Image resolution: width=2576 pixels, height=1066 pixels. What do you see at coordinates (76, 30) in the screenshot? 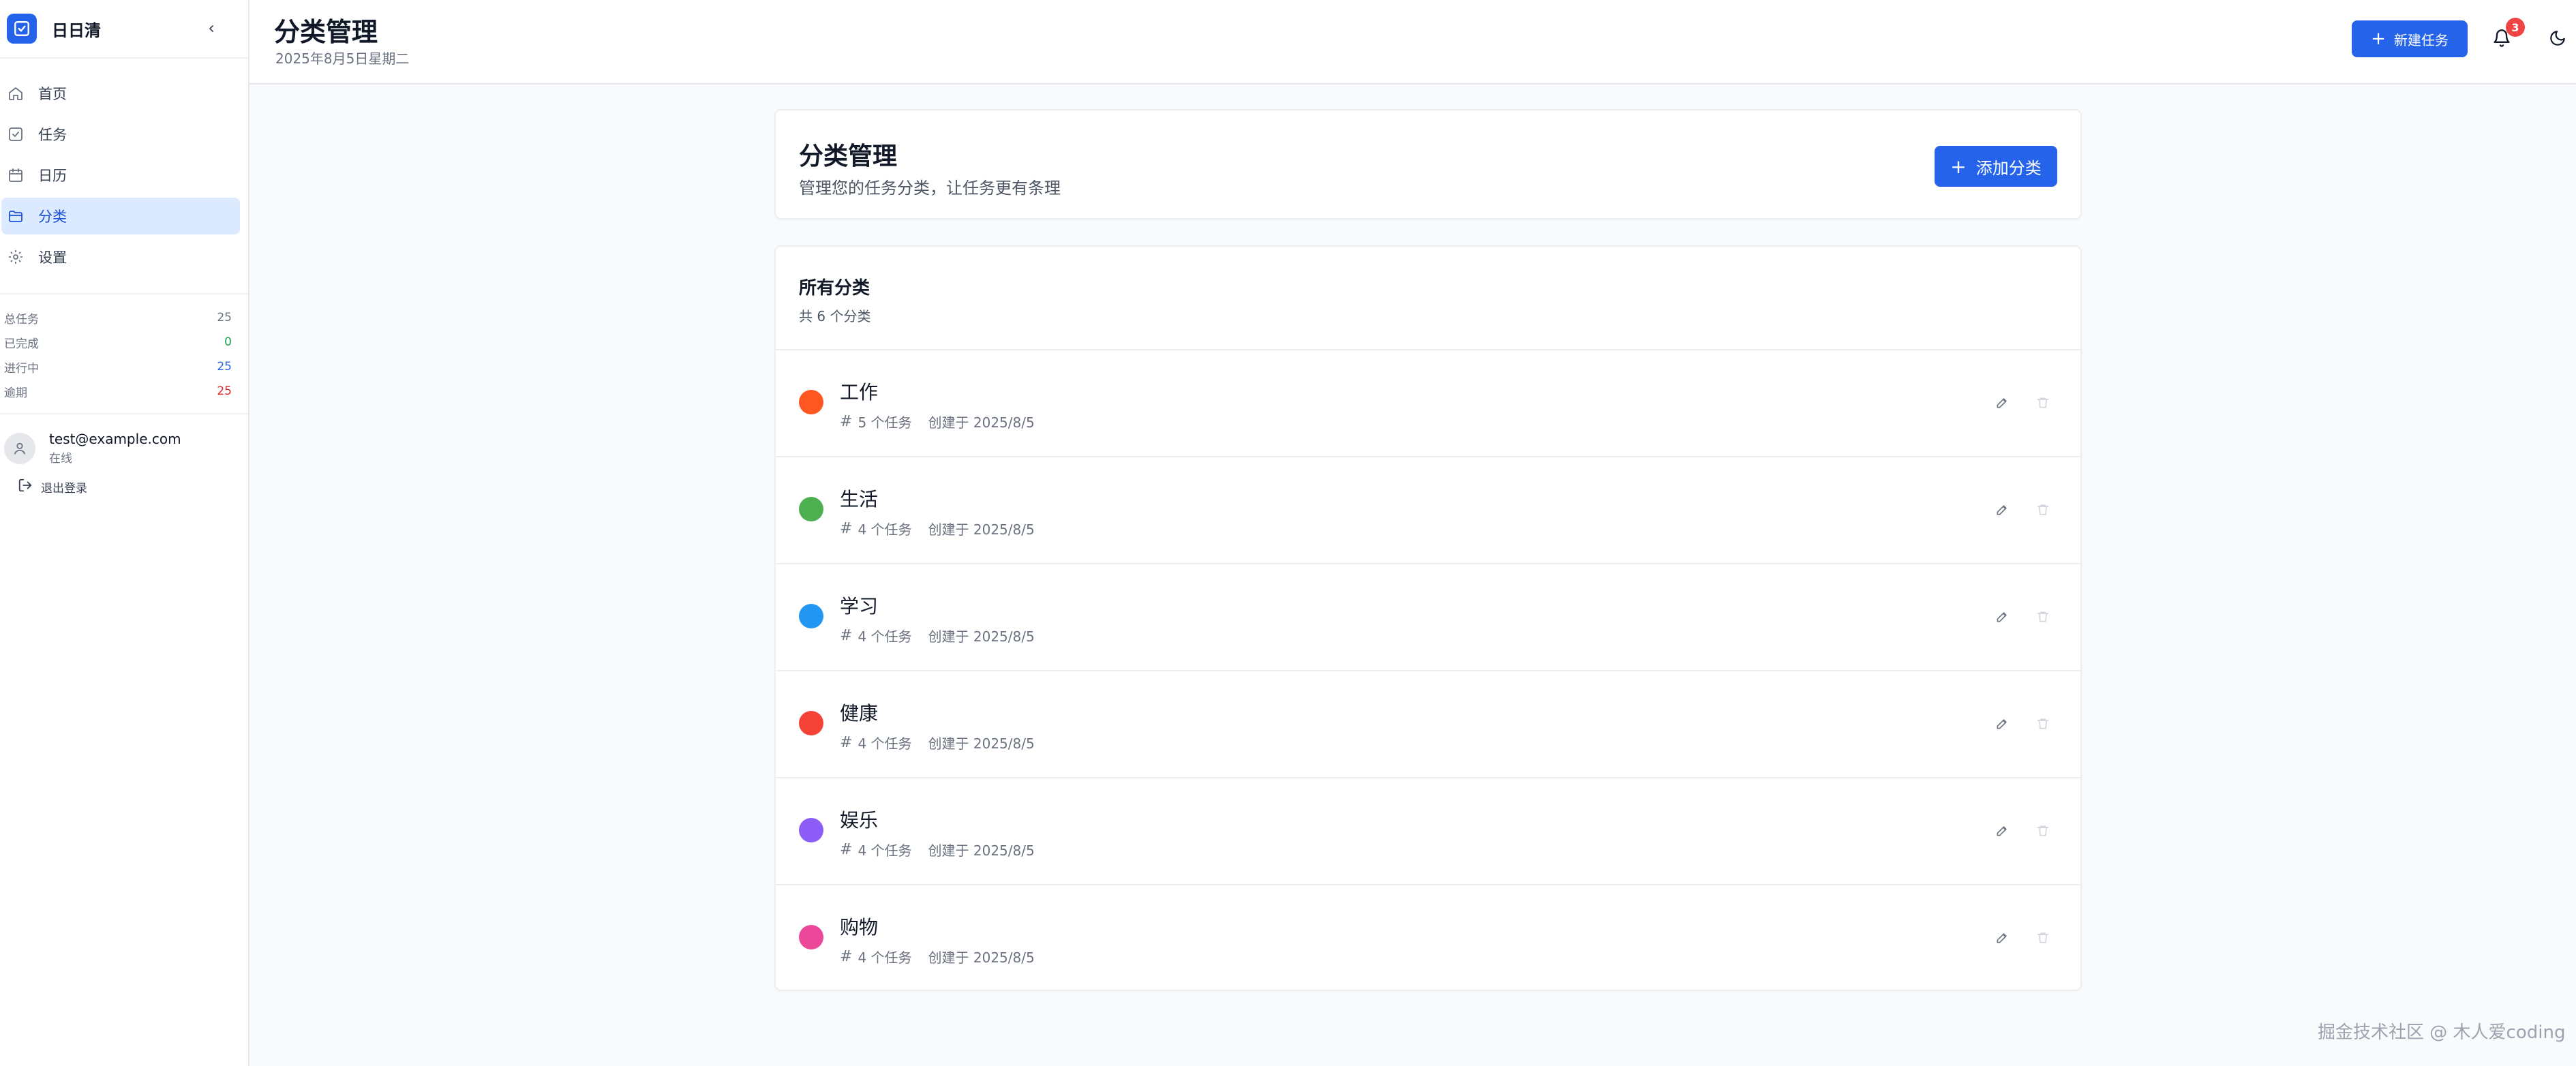
I see `app-name: 日日清` at bounding box center [76, 30].